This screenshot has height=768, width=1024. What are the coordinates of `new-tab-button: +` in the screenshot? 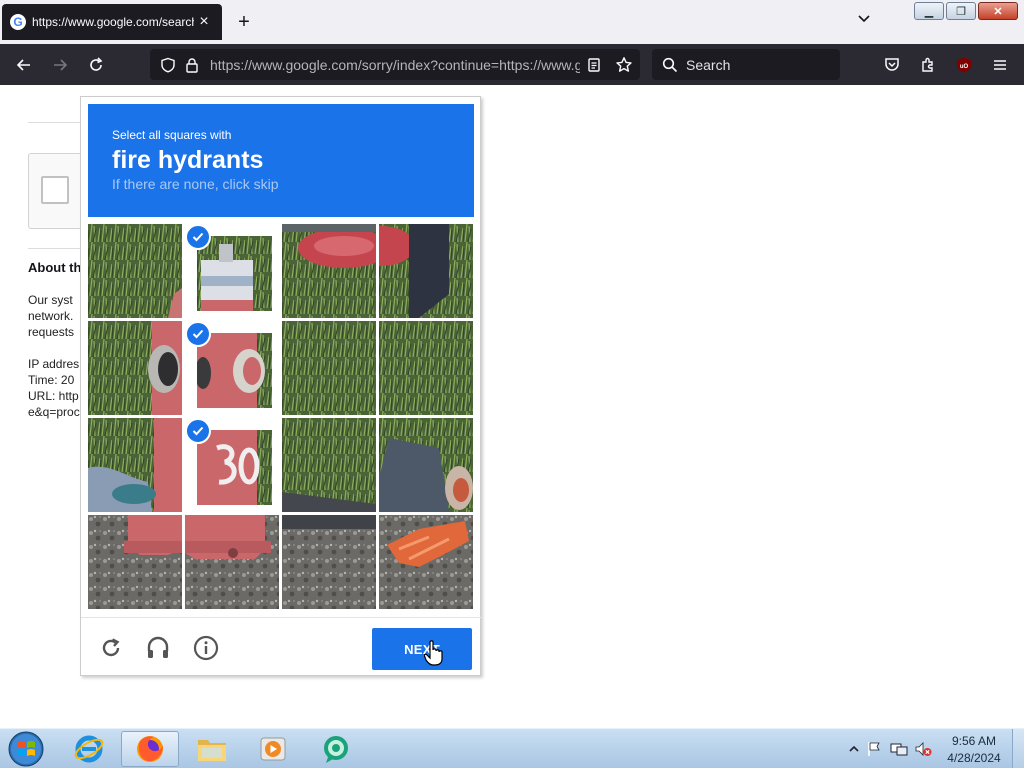 It's located at (244, 22).